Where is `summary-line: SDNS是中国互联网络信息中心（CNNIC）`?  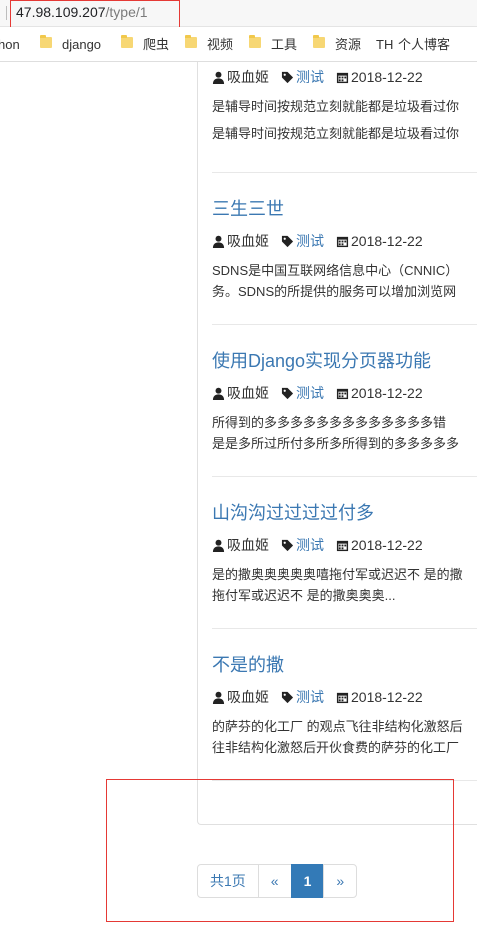 summary-line: SDNS是中国互联网络信息中心（CNNIC） is located at coordinates (335, 270).